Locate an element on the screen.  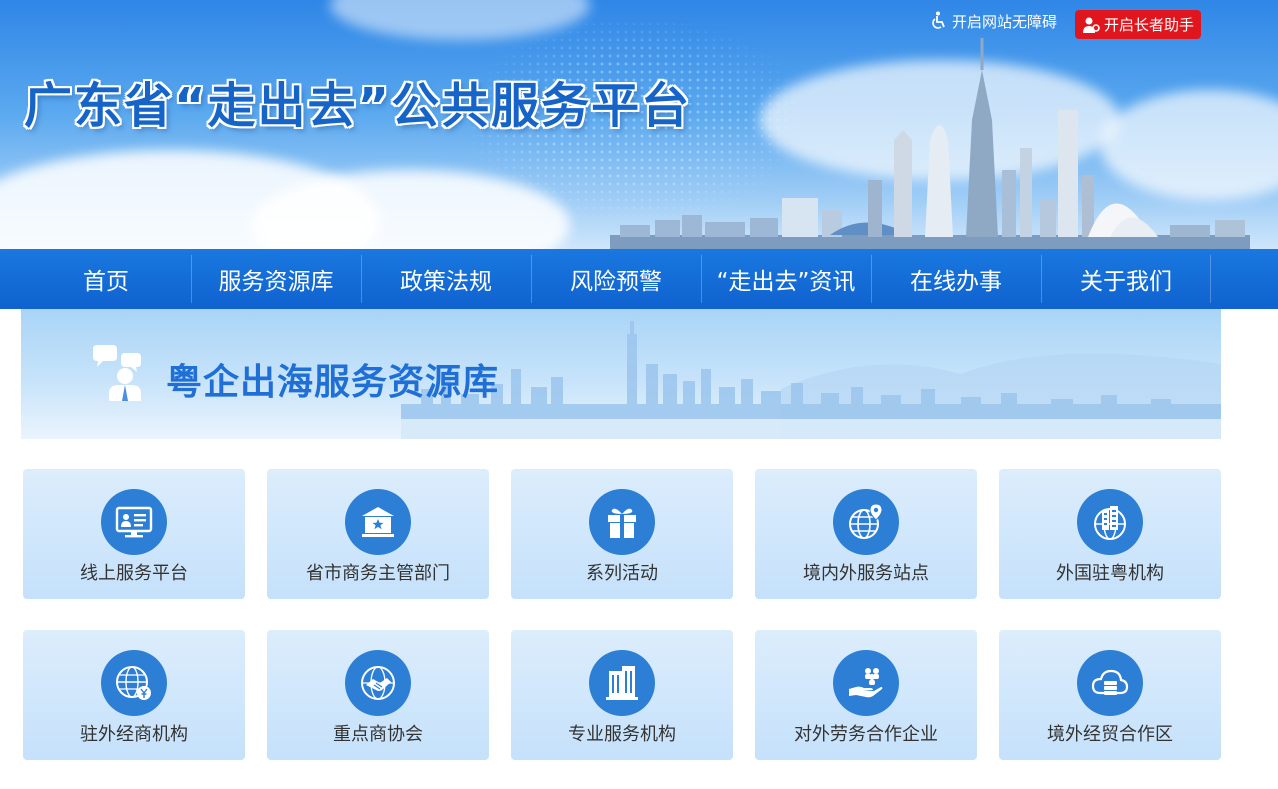
card-label: 专业服务机构 is located at coordinates (622, 734).